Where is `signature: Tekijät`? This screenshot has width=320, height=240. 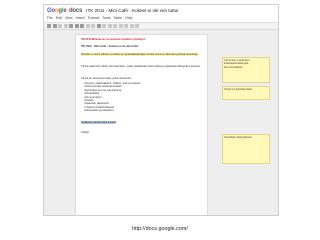 signature: Tekijät is located at coordinates (85, 132).